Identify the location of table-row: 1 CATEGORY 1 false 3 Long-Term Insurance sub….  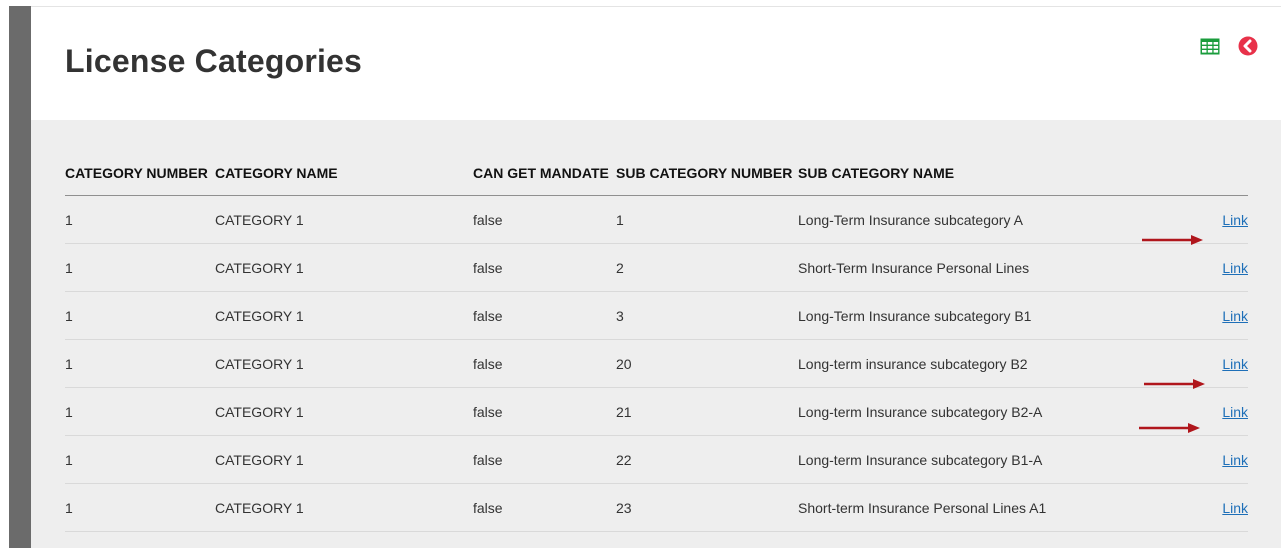
(656, 315).